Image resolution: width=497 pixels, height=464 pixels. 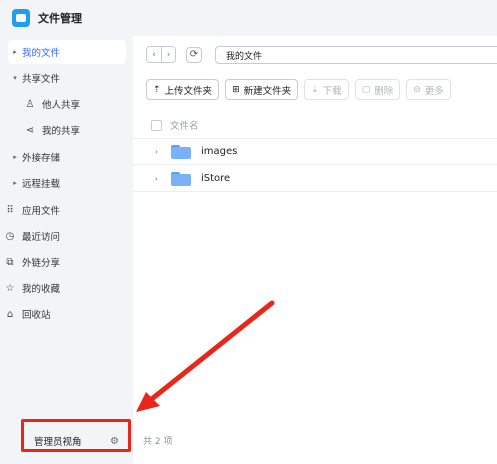 I want to click on more-label: 更多, so click(x=434, y=91).